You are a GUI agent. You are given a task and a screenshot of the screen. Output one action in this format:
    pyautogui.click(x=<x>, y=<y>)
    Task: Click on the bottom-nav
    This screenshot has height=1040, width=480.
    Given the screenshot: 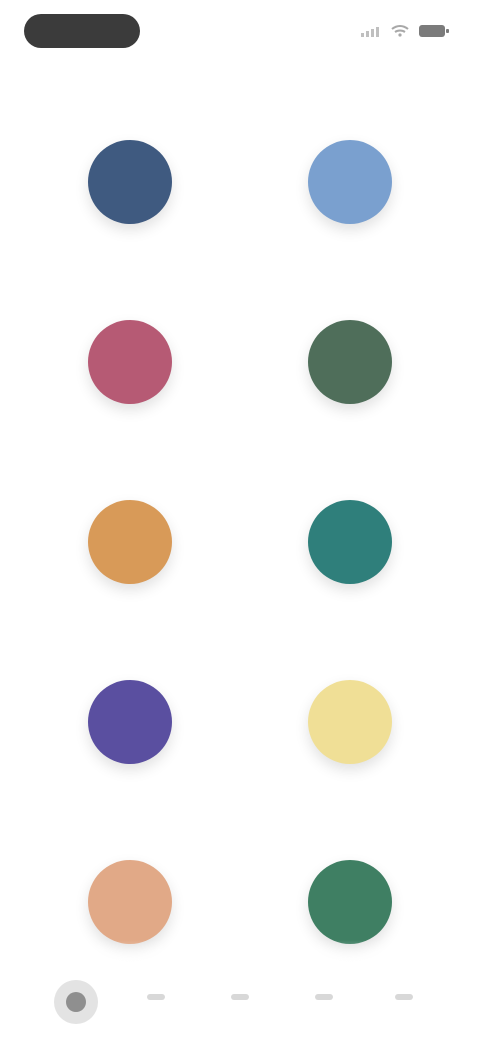 What is the action you would take?
    pyautogui.click(x=240, y=990)
    